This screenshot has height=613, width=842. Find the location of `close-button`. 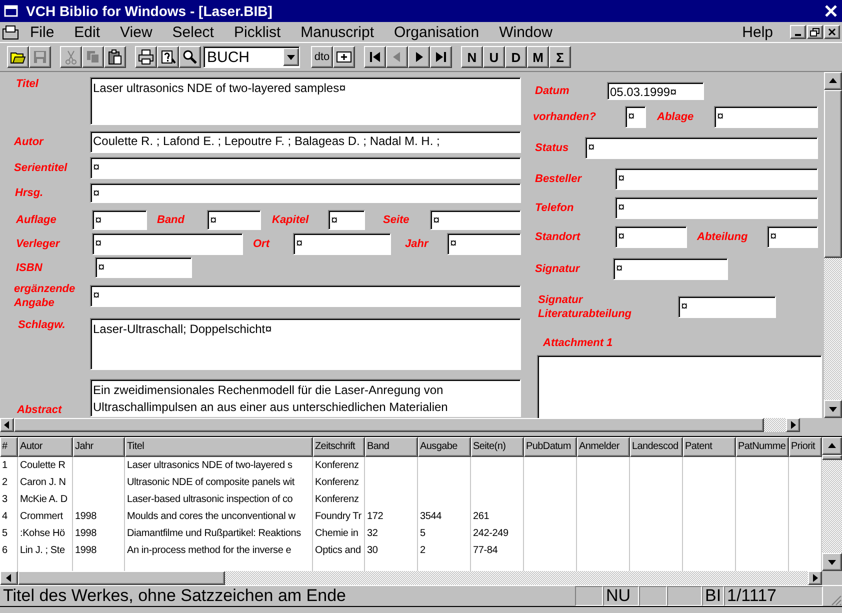

close-button is located at coordinates (832, 32).